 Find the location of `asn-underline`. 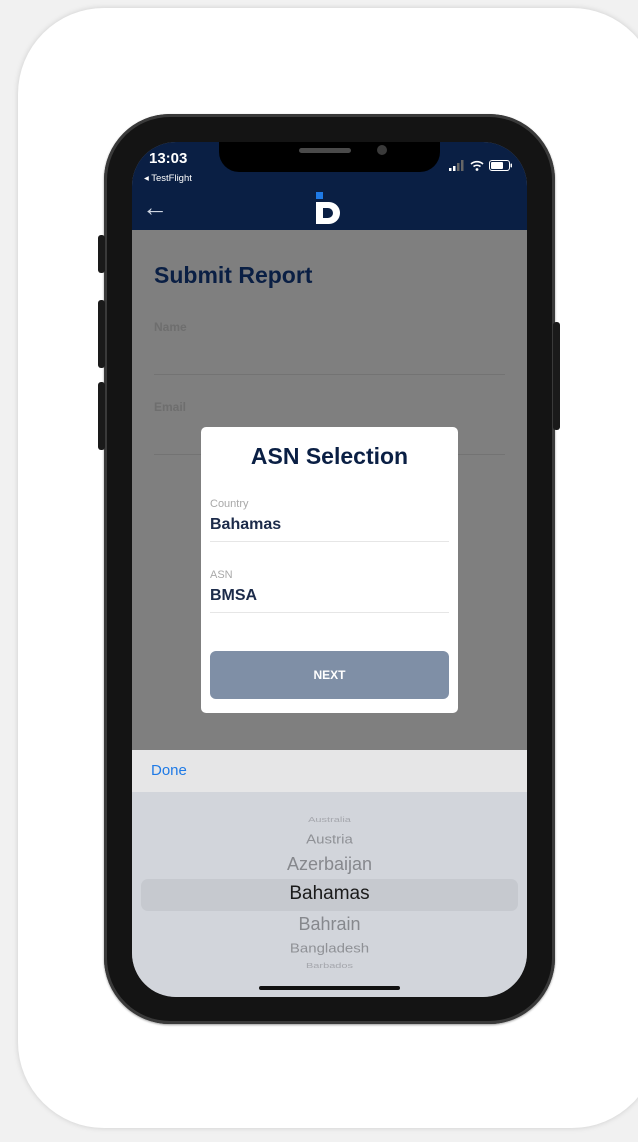

asn-underline is located at coordinates (329, 612).